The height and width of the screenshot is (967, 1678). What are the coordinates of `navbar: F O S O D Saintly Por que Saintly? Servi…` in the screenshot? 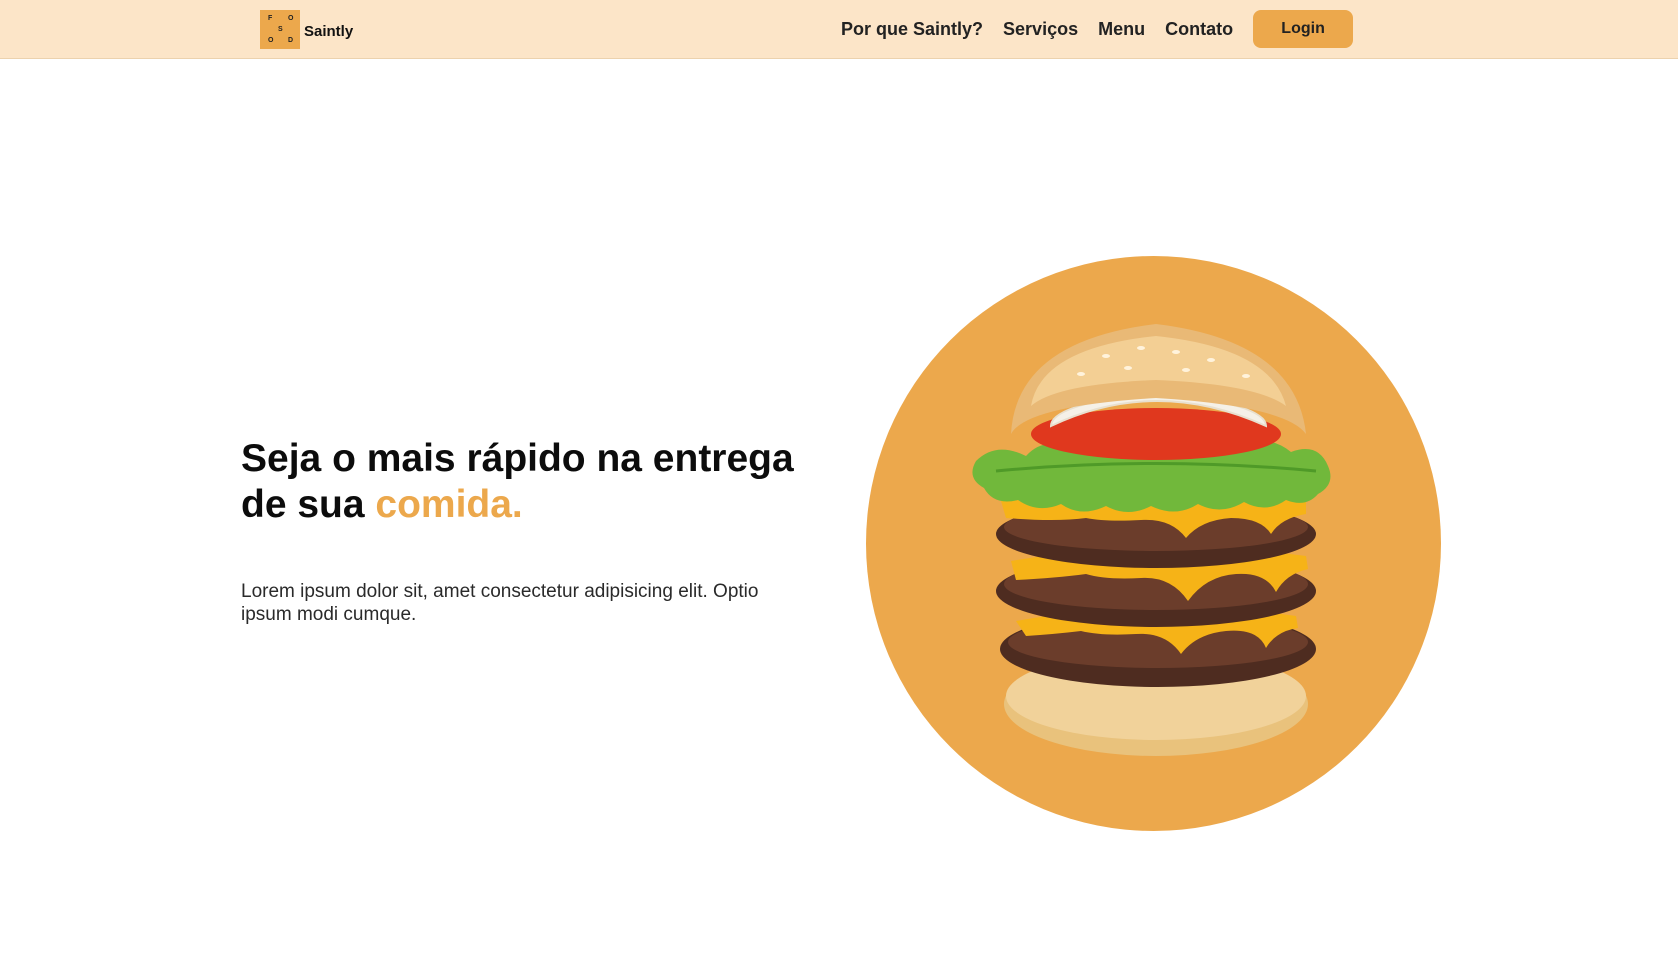 It's located at (839, 29).